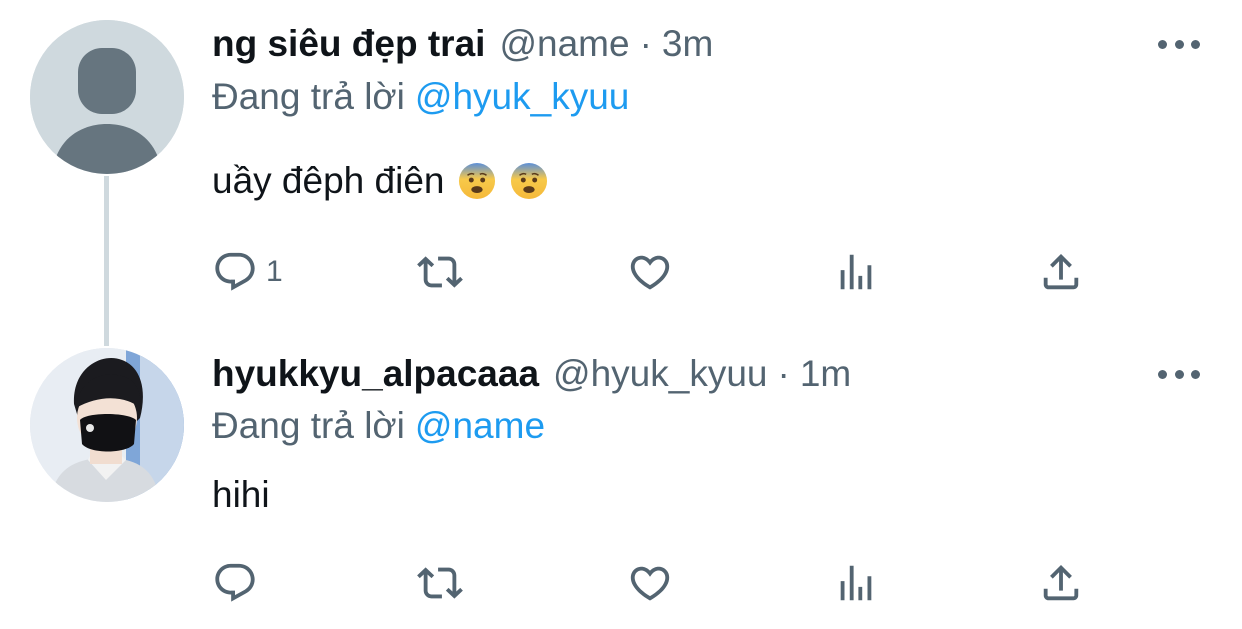 The width and height of the screenshot is (1242, 629). I want to click on tweet-text-content: hihi, so click(241, 494).